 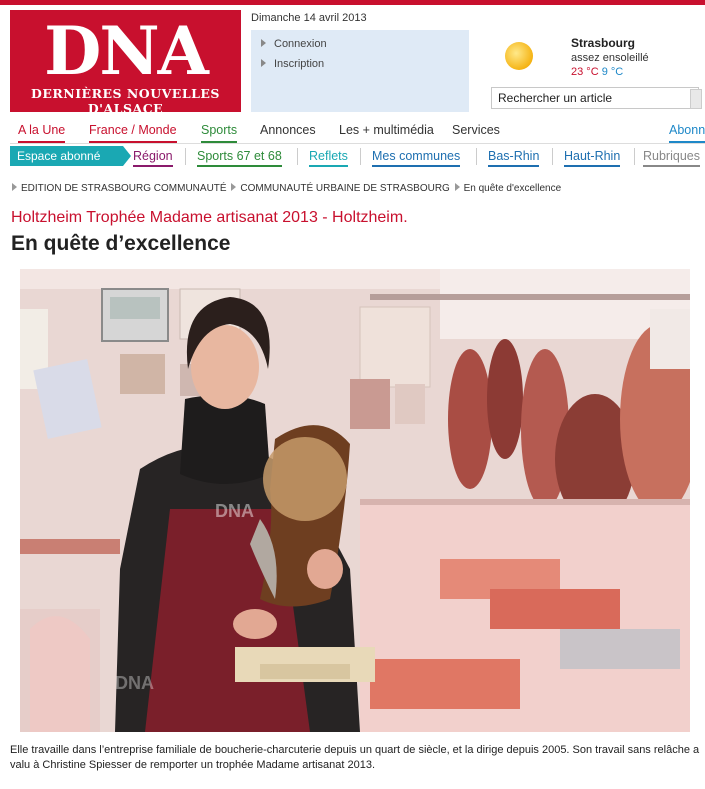 I want to click on top-red-line, so click(x=352, y=2).